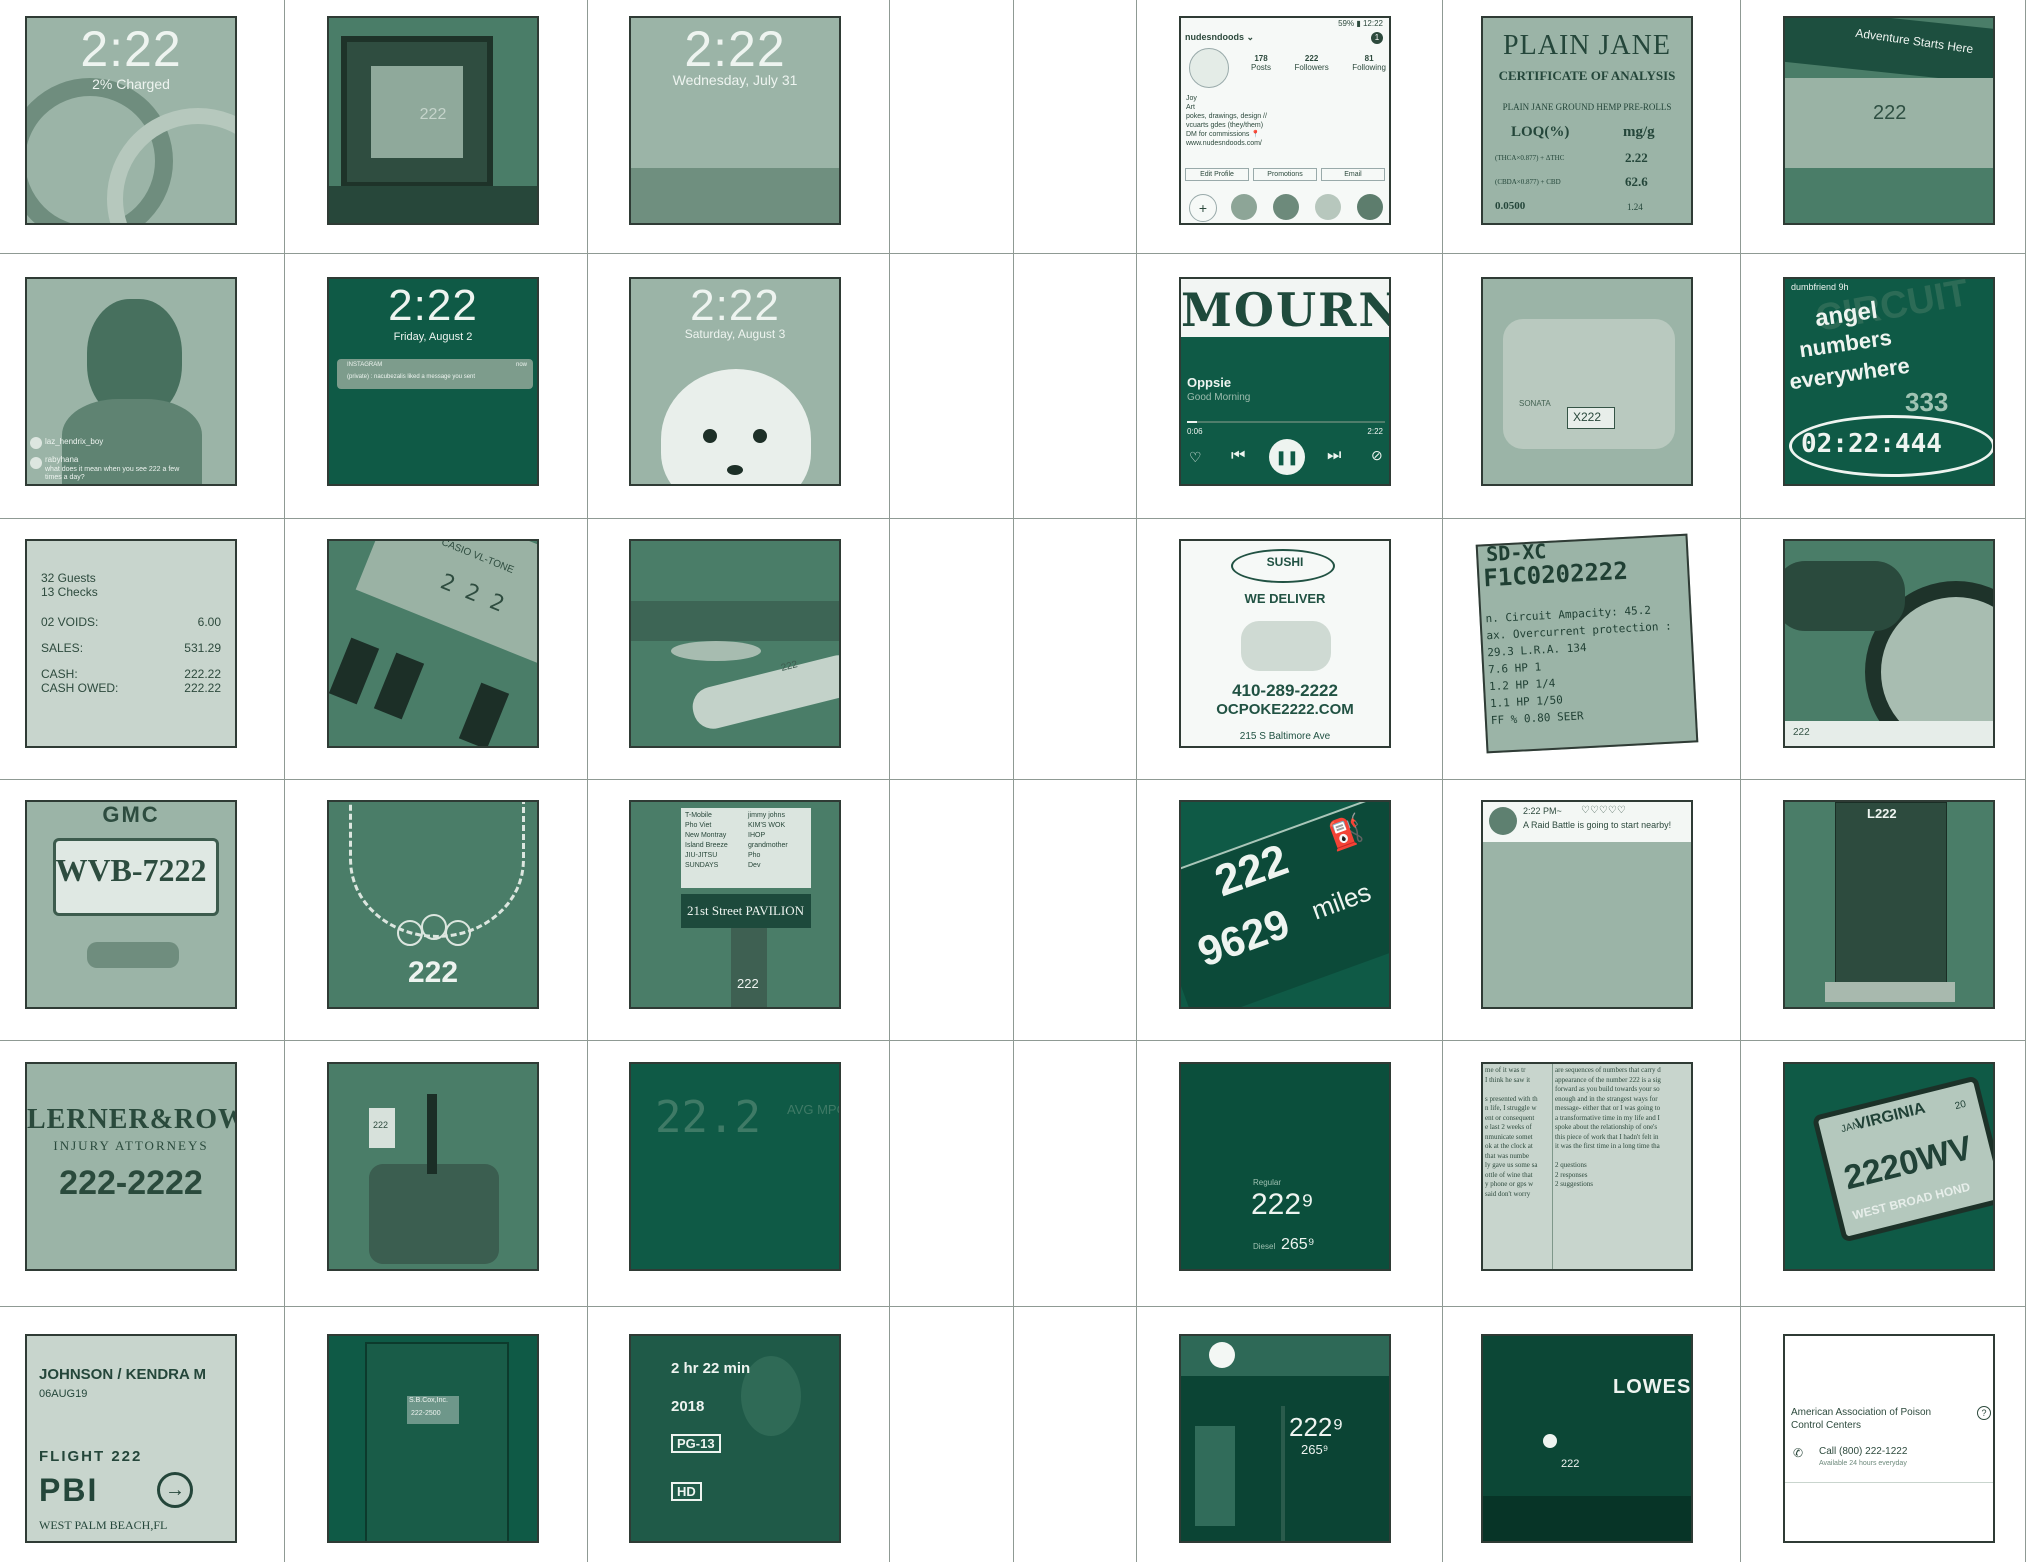  I want to click on plate-text: X222, so click(1587, 417).